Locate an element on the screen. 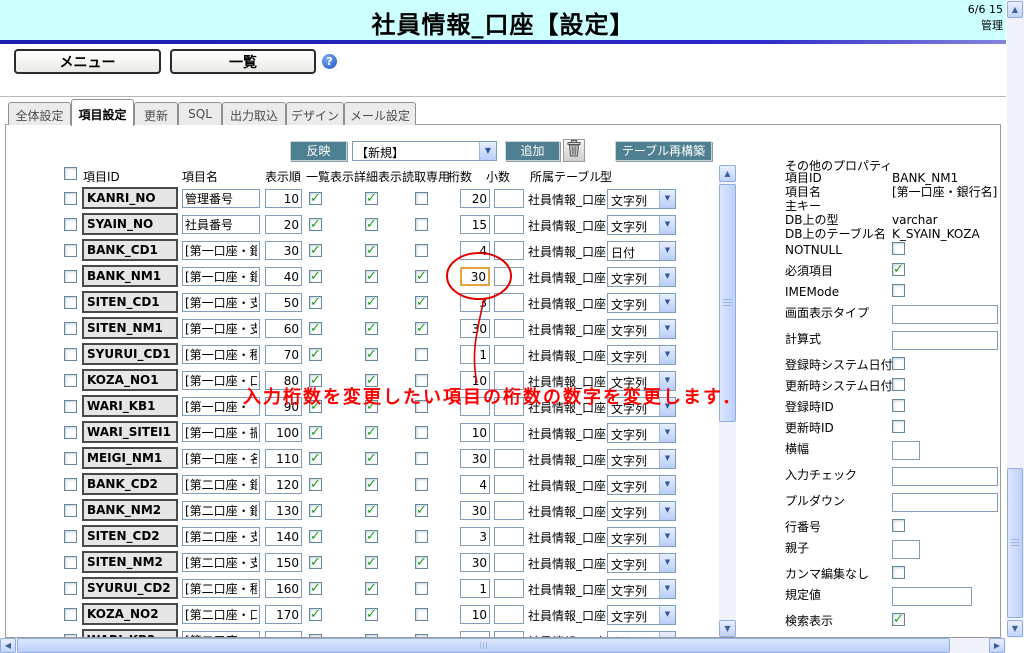 Image resolution: width=1024 pixels, height=653 pixels. page-scroll-left-icon: ◀ is located at coordinates (8, 645).